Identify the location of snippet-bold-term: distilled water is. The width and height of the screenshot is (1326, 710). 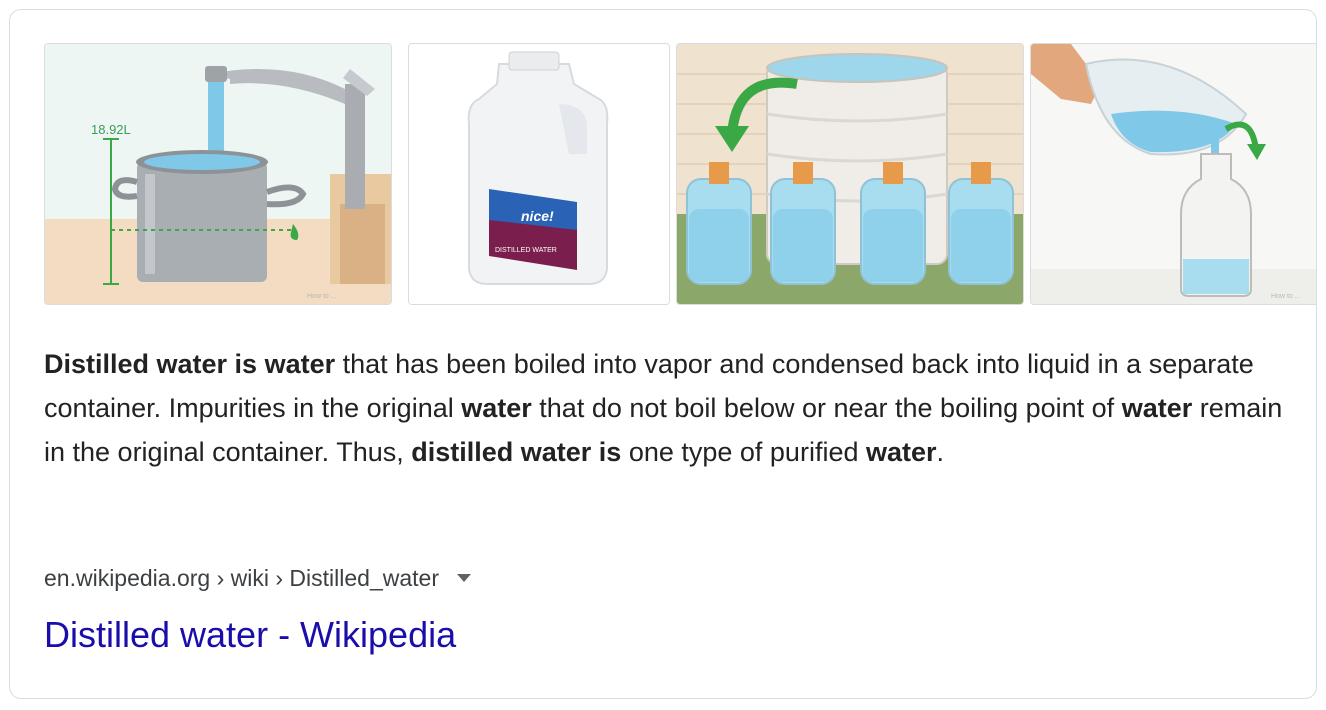
(516, 452).